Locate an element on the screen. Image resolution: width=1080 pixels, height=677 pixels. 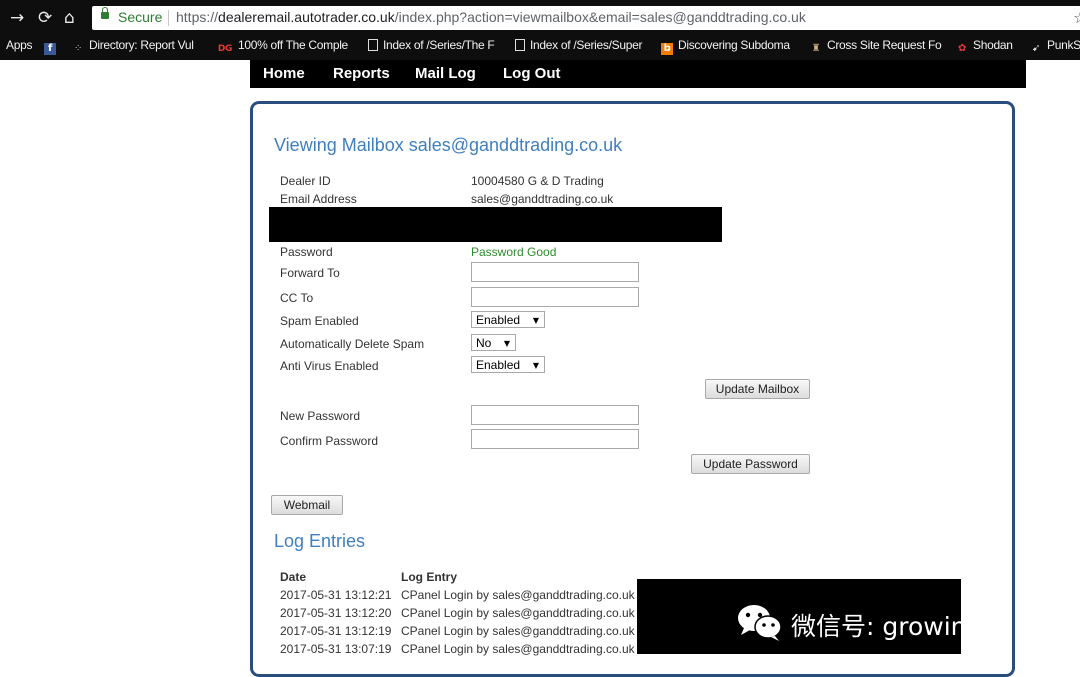
reload-icon: ⟳ is located at coordinates (45, 18).